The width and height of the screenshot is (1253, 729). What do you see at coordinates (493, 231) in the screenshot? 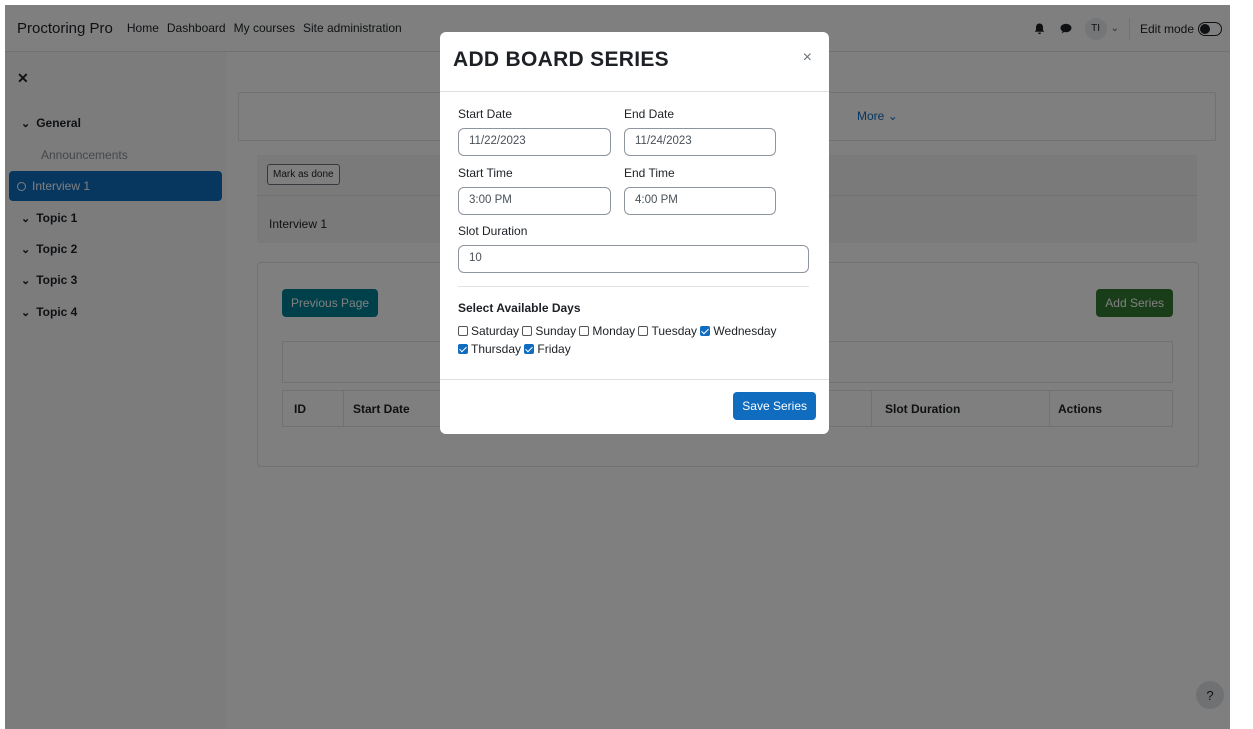
I see `slot-duration-label: Slot Duration` at bounding box center [493, 231].